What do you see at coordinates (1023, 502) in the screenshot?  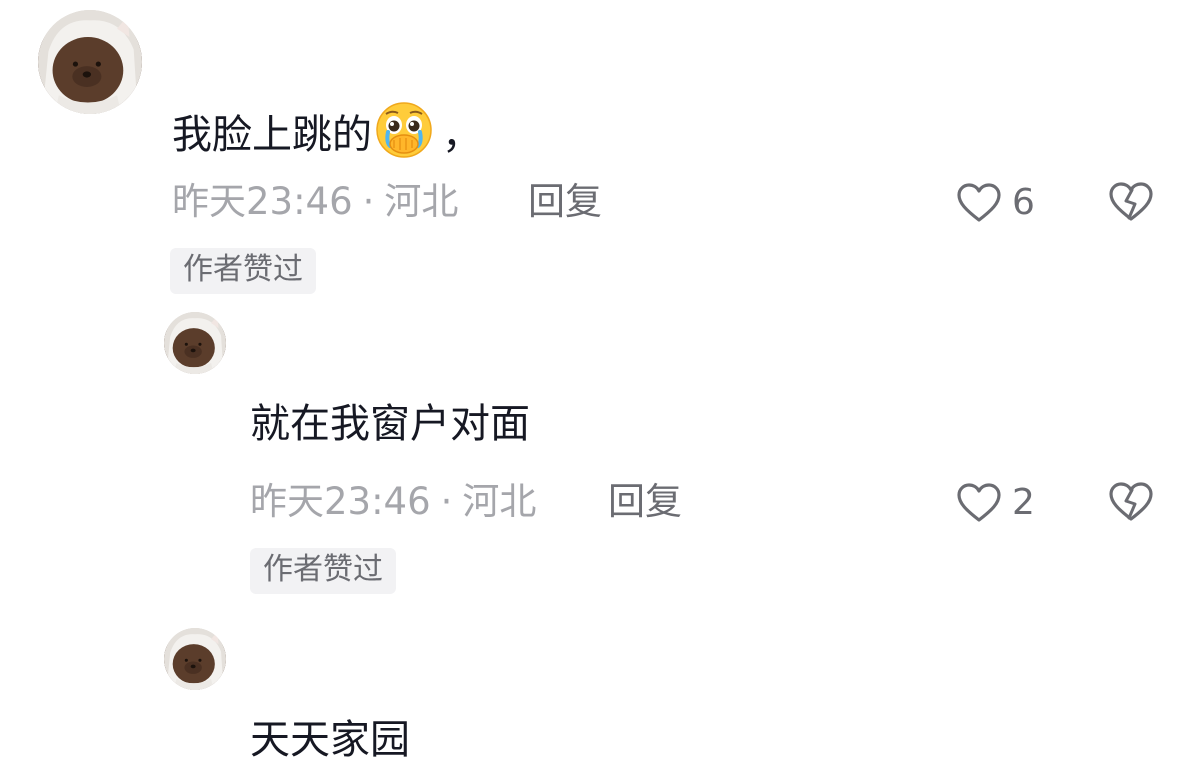 I see `like-count: 2` at bounding box center [1023, 502].